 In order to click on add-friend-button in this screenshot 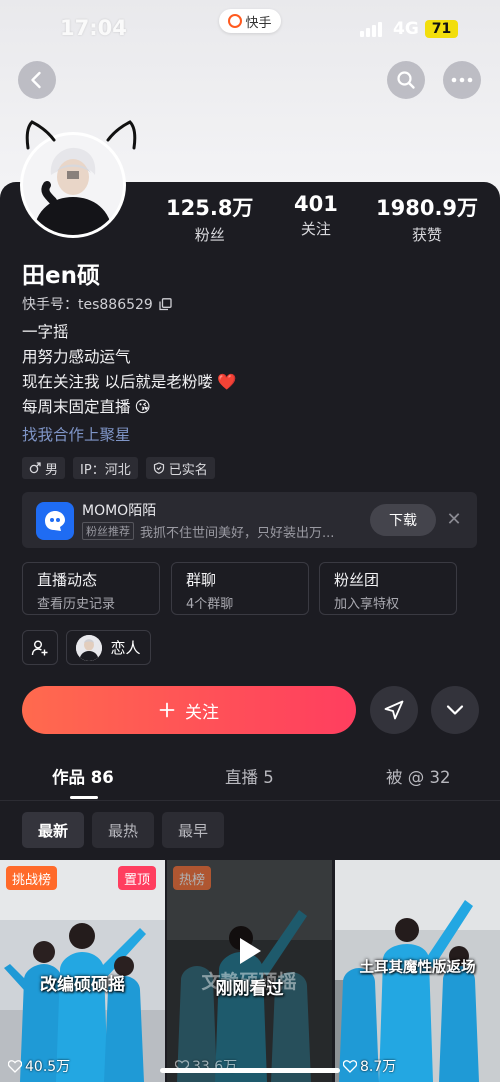, I will do `click(40, 647)`.